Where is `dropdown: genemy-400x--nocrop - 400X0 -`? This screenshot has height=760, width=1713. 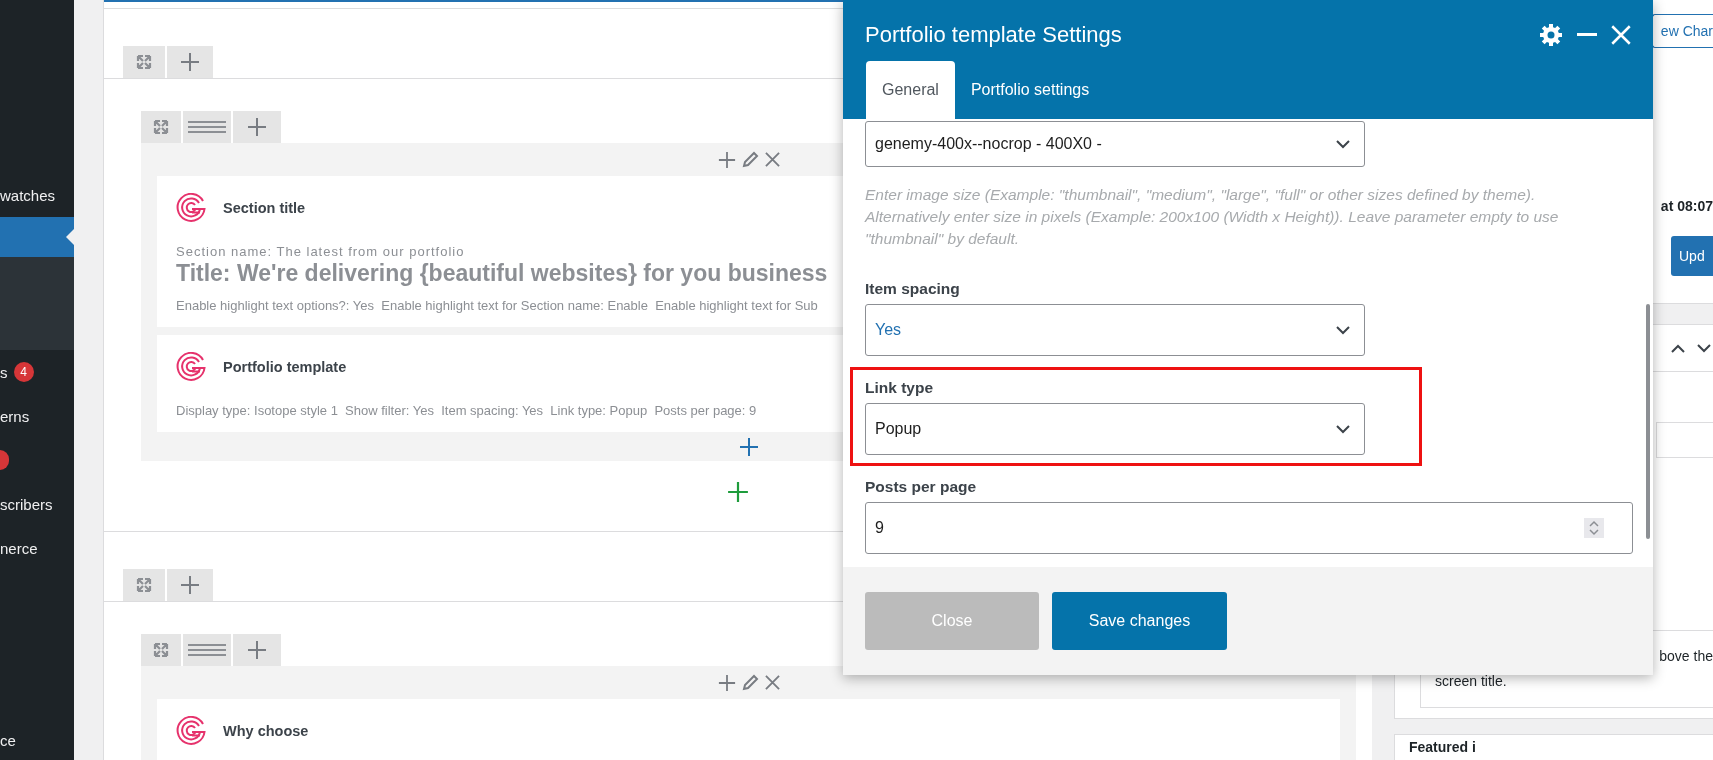
dropdown: genemy-400x--nocrop - 400X0 - is located at coordinates (1115, 144).